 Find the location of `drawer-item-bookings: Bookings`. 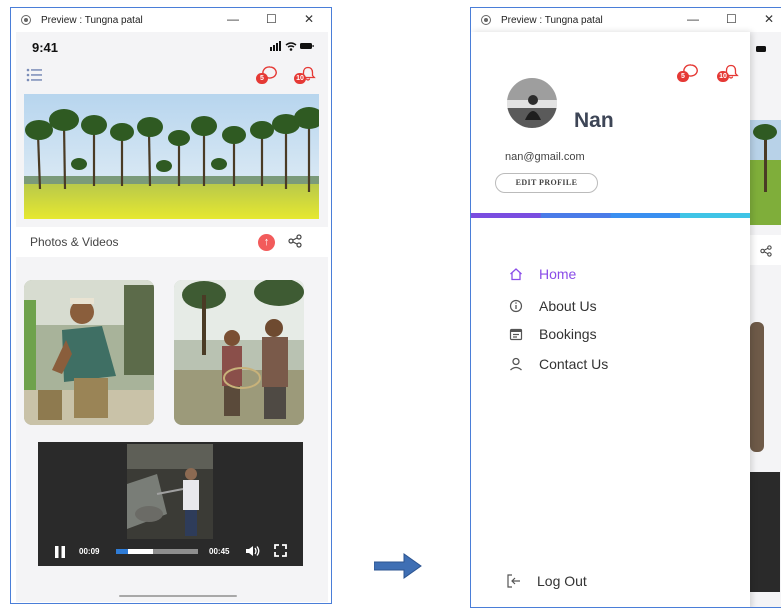

drawer-item-bookings: Bookings is located at coordinates (553, 334).